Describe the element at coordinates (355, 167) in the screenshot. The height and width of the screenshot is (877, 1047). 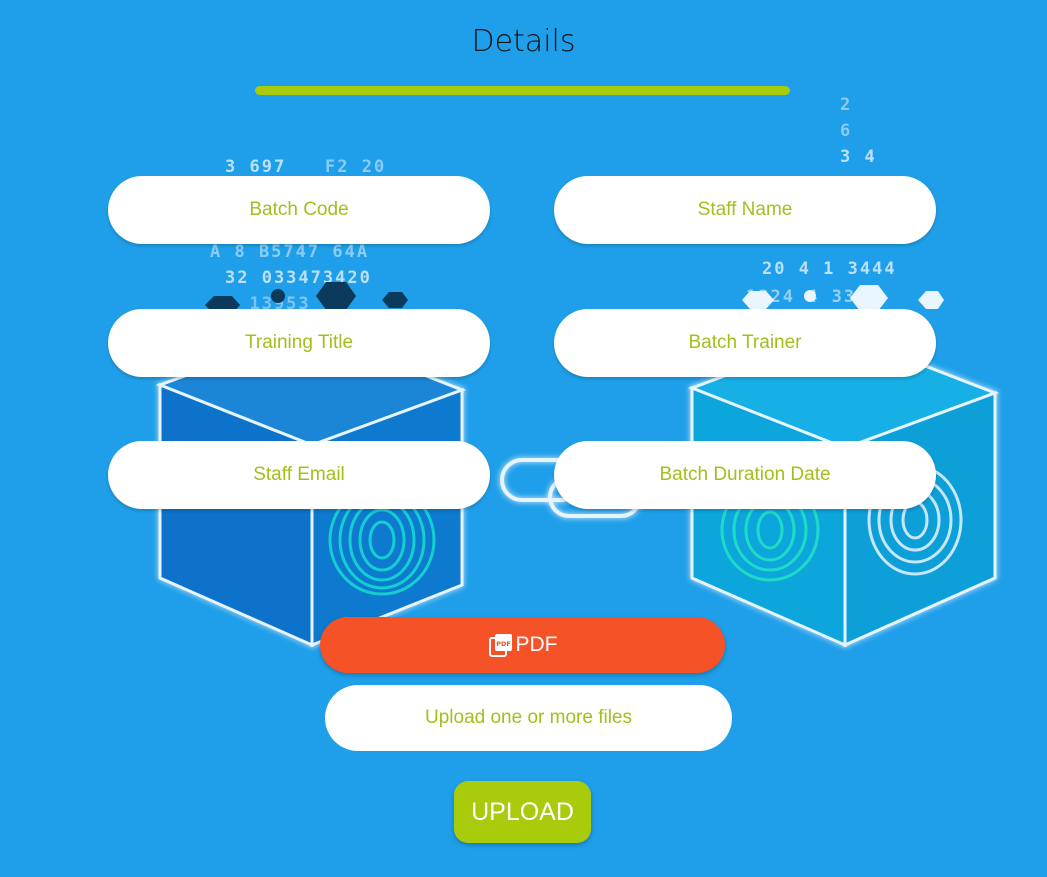
I see `svg-text: F2 20` at that location.